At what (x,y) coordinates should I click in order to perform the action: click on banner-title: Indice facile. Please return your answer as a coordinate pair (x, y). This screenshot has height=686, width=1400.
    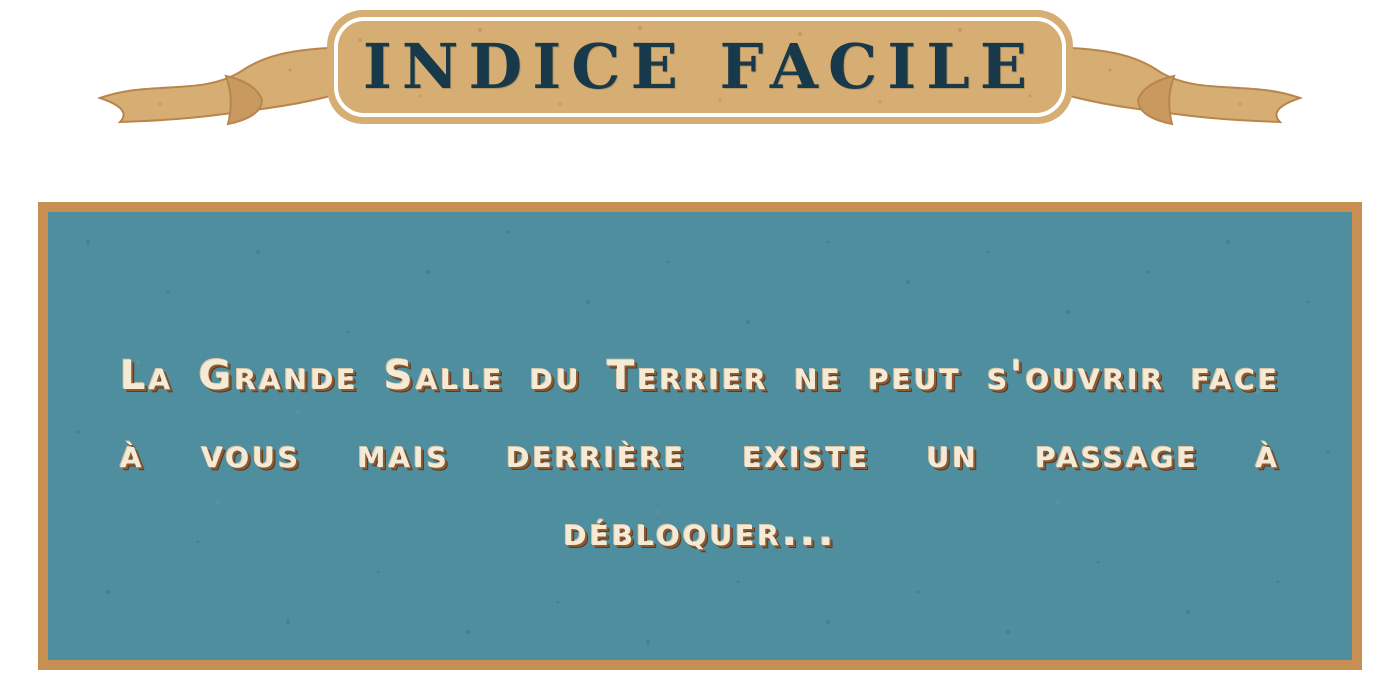
    Looking at the image, I should click on (700, 66).